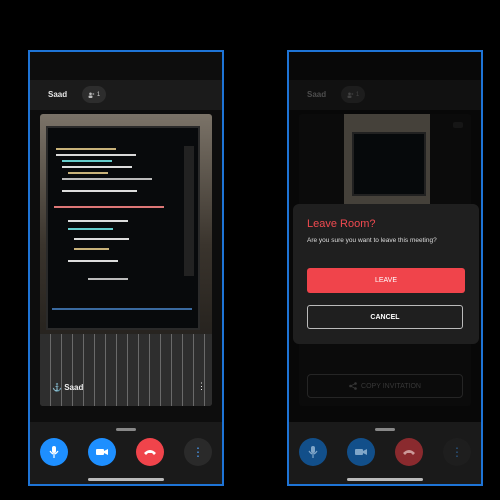 This screenshot has width=500, height=500. Describe the element at coordinates (385, 317) in the screenshot. I see `cancel-button: CANCEL` at that location.